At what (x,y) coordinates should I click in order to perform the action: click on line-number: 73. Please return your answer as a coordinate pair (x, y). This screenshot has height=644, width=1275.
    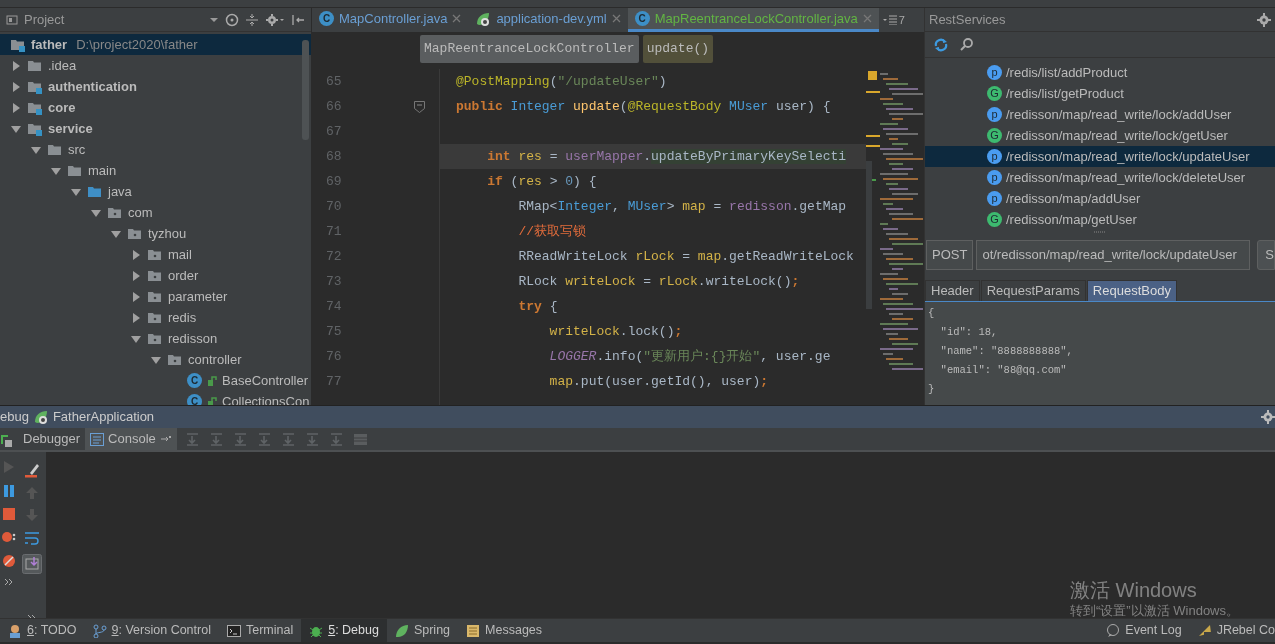
    Looking at the image, I should click on (334, 282).